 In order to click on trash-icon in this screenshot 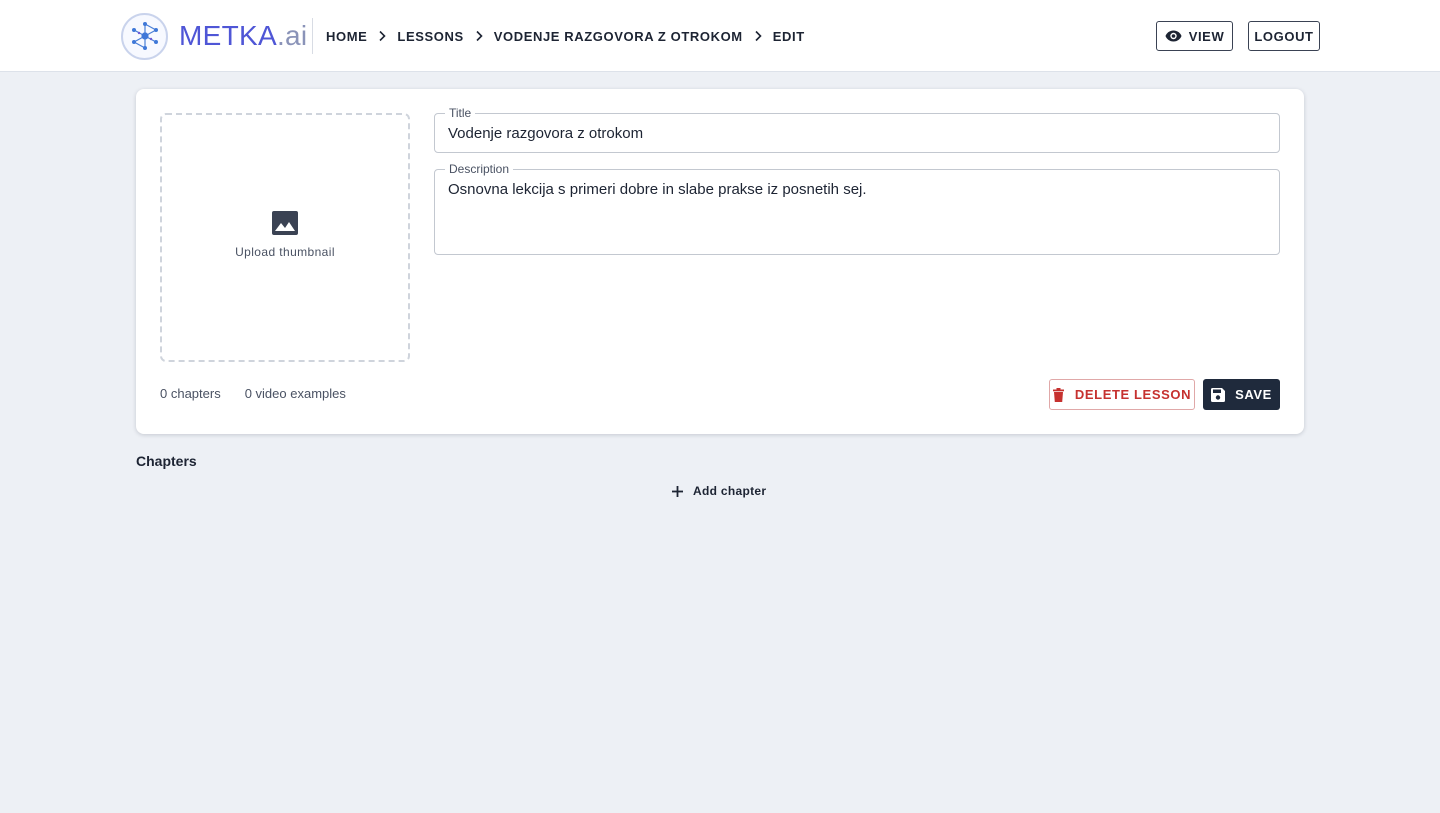, I will do `click(1058, 394)`.